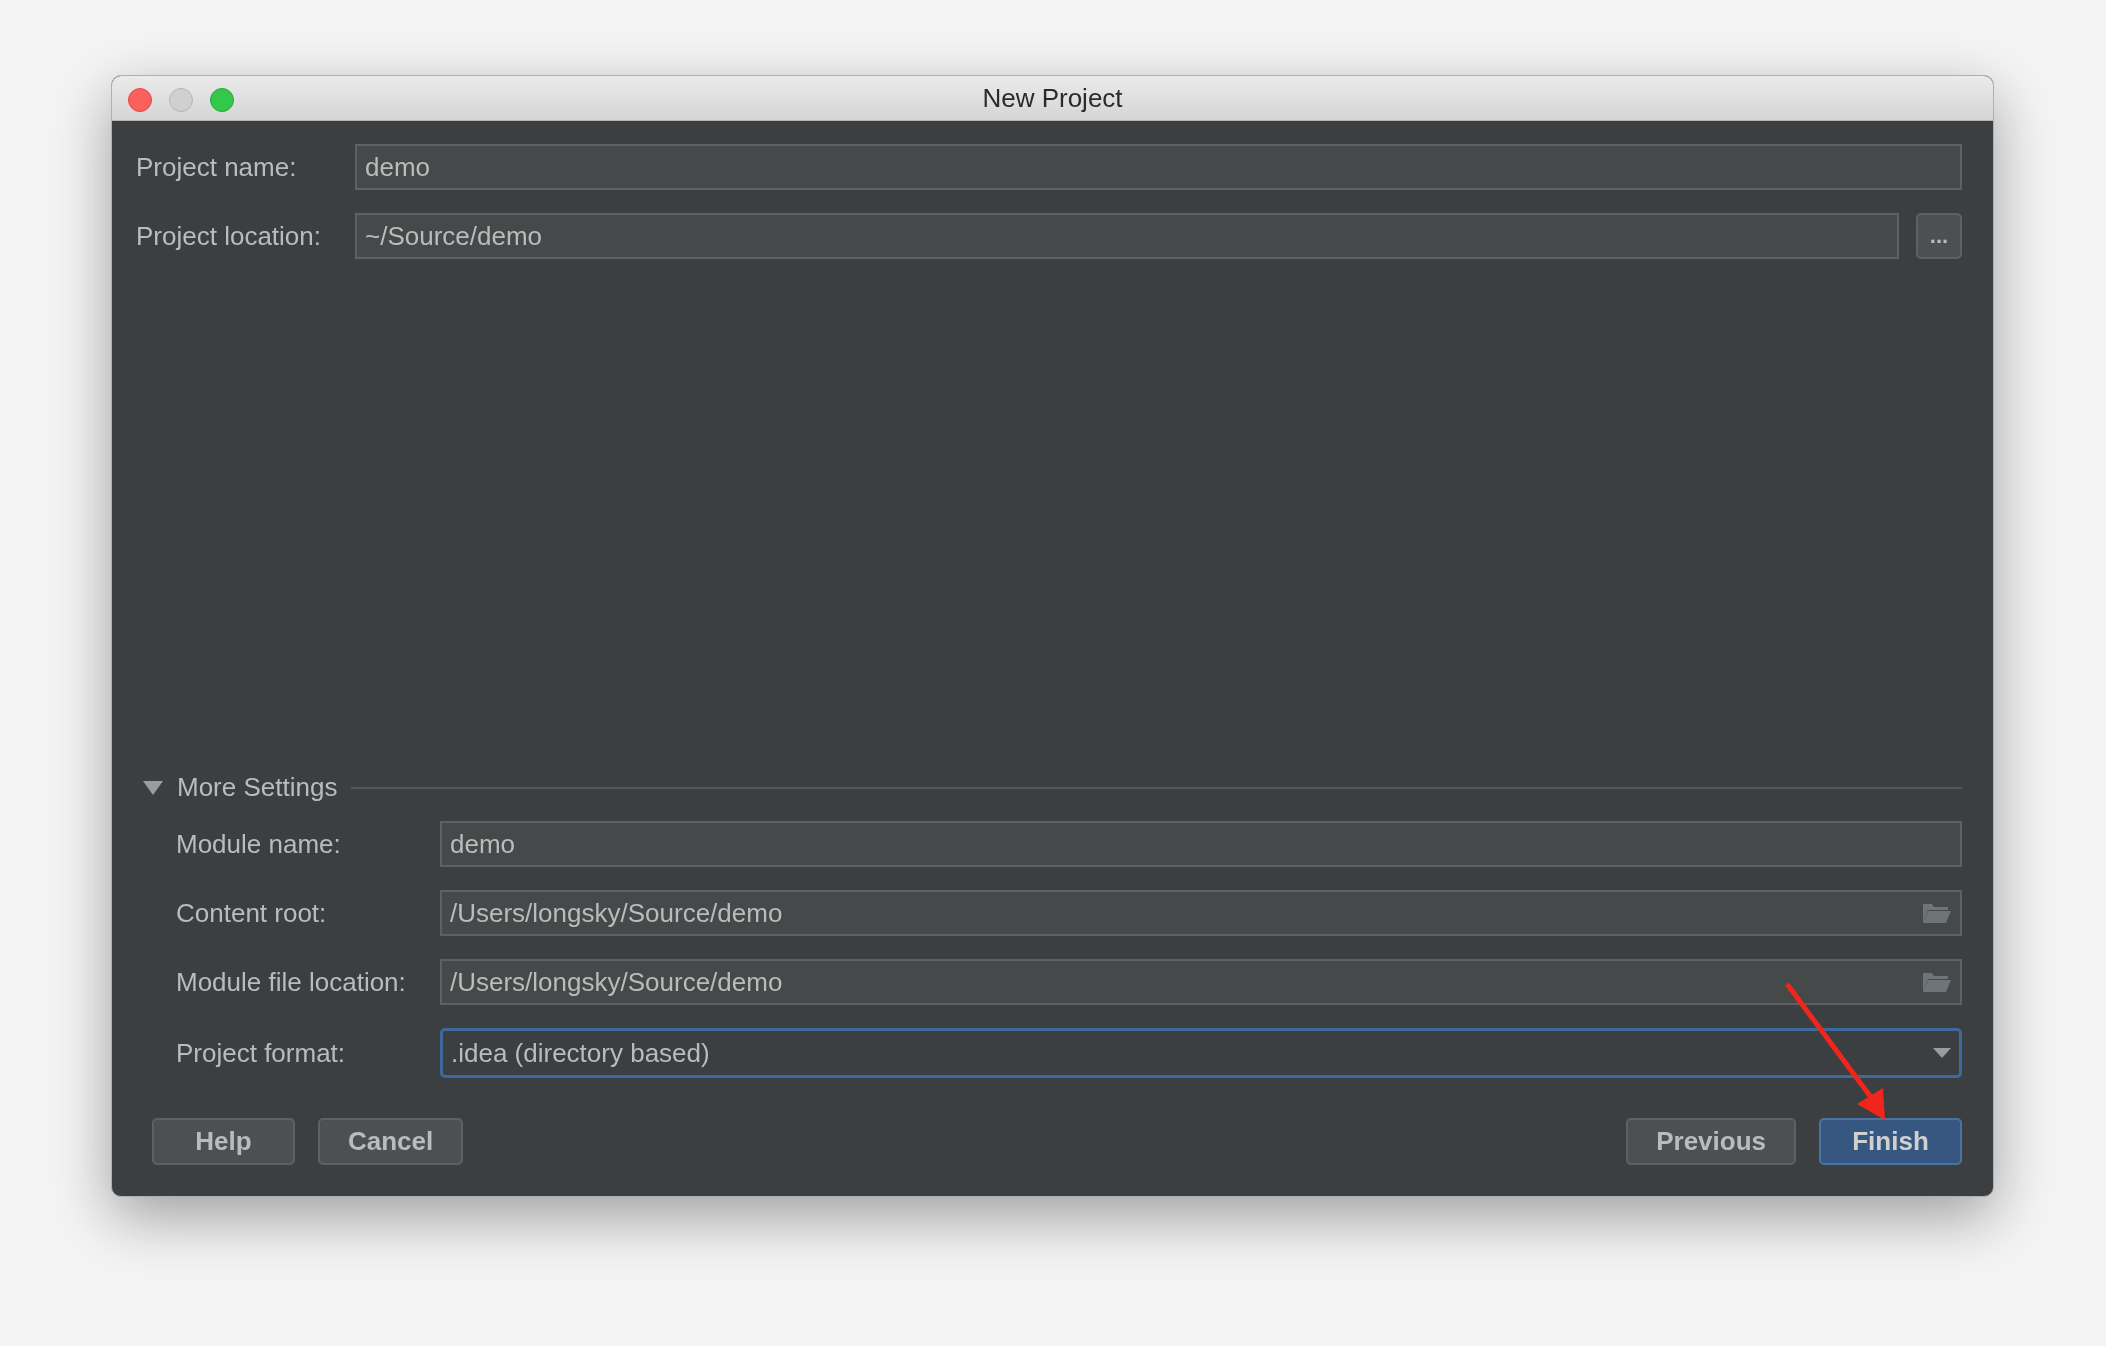 The width and height of the screenshot is (2106, 1346). I want to click on format-dropdown: .idea (directory based), so click(1201, 1053).